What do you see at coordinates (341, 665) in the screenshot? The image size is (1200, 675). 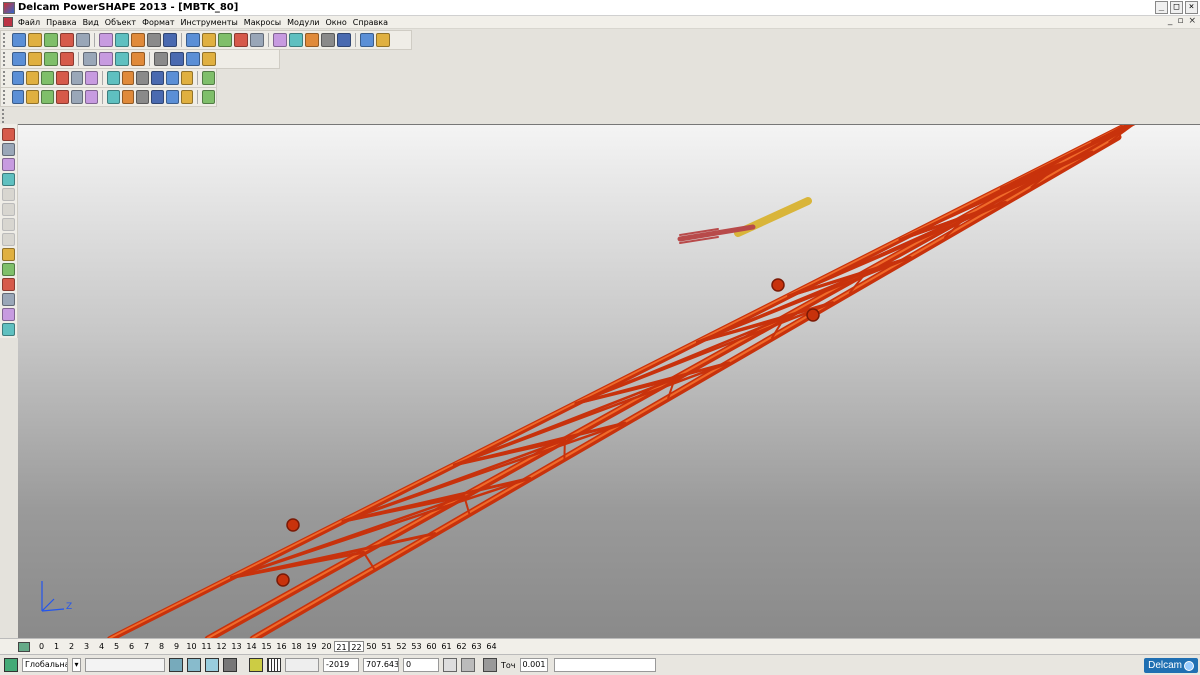 I see `coord-x-field: -2019` at bounding box center [341, 665].